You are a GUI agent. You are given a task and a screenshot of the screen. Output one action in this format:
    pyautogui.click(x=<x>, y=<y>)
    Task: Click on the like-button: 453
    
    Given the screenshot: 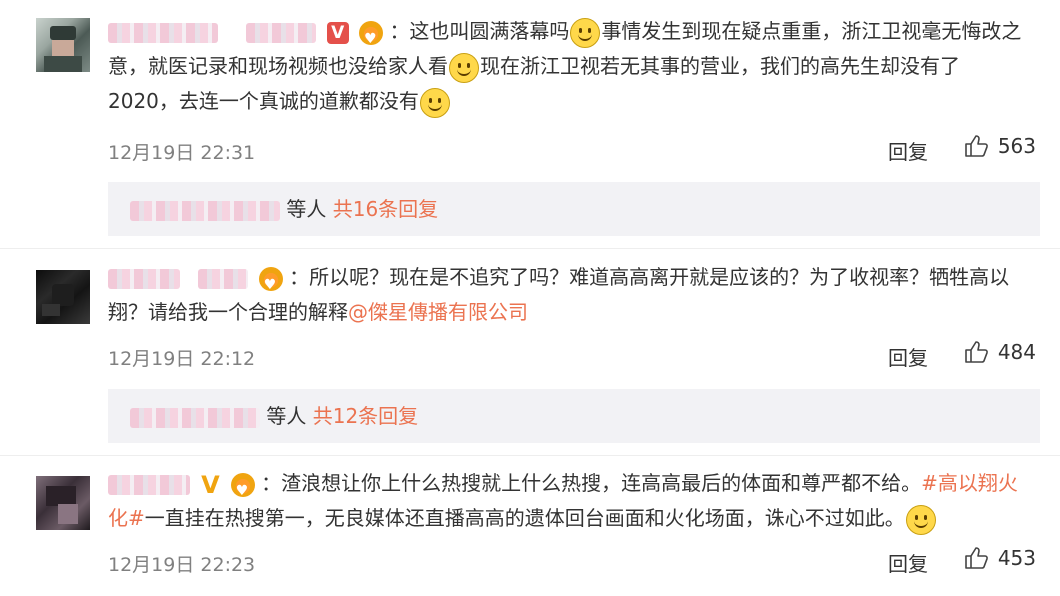 What is the action you would take?
    pyautogui.click(x=1000, y=558)
    